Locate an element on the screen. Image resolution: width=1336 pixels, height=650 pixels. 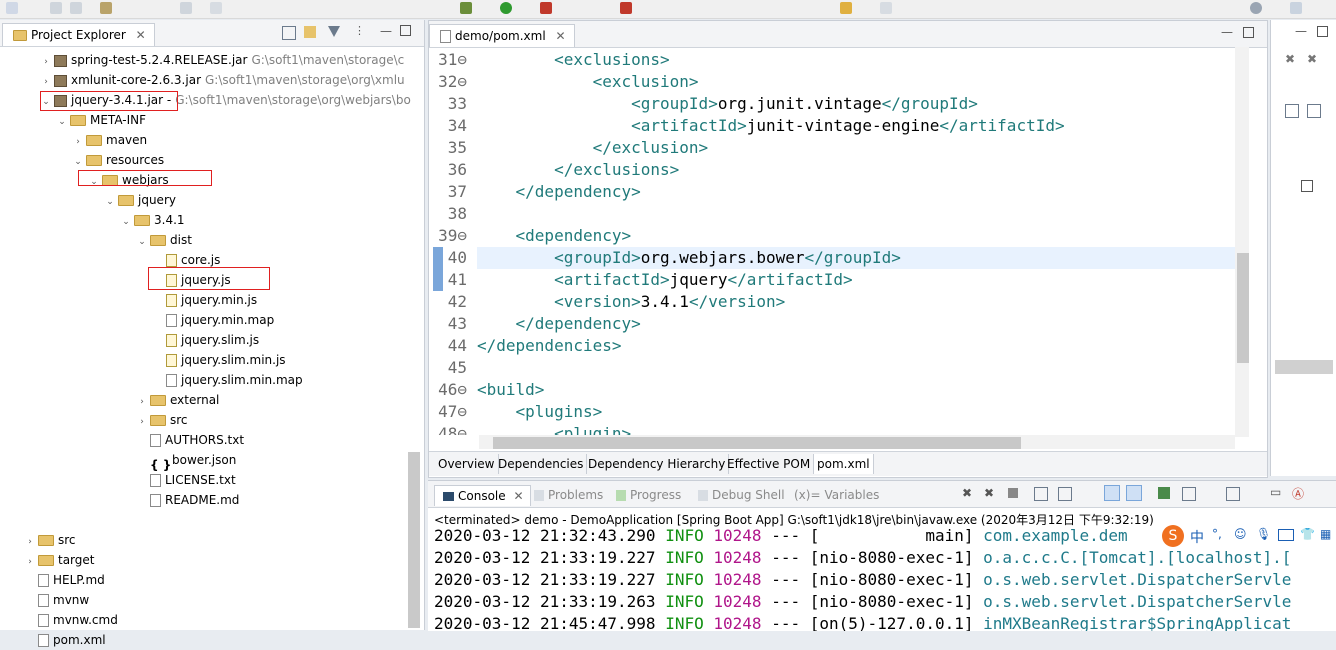
editor-hscroll-thumb is located at coordinates (757, 443).